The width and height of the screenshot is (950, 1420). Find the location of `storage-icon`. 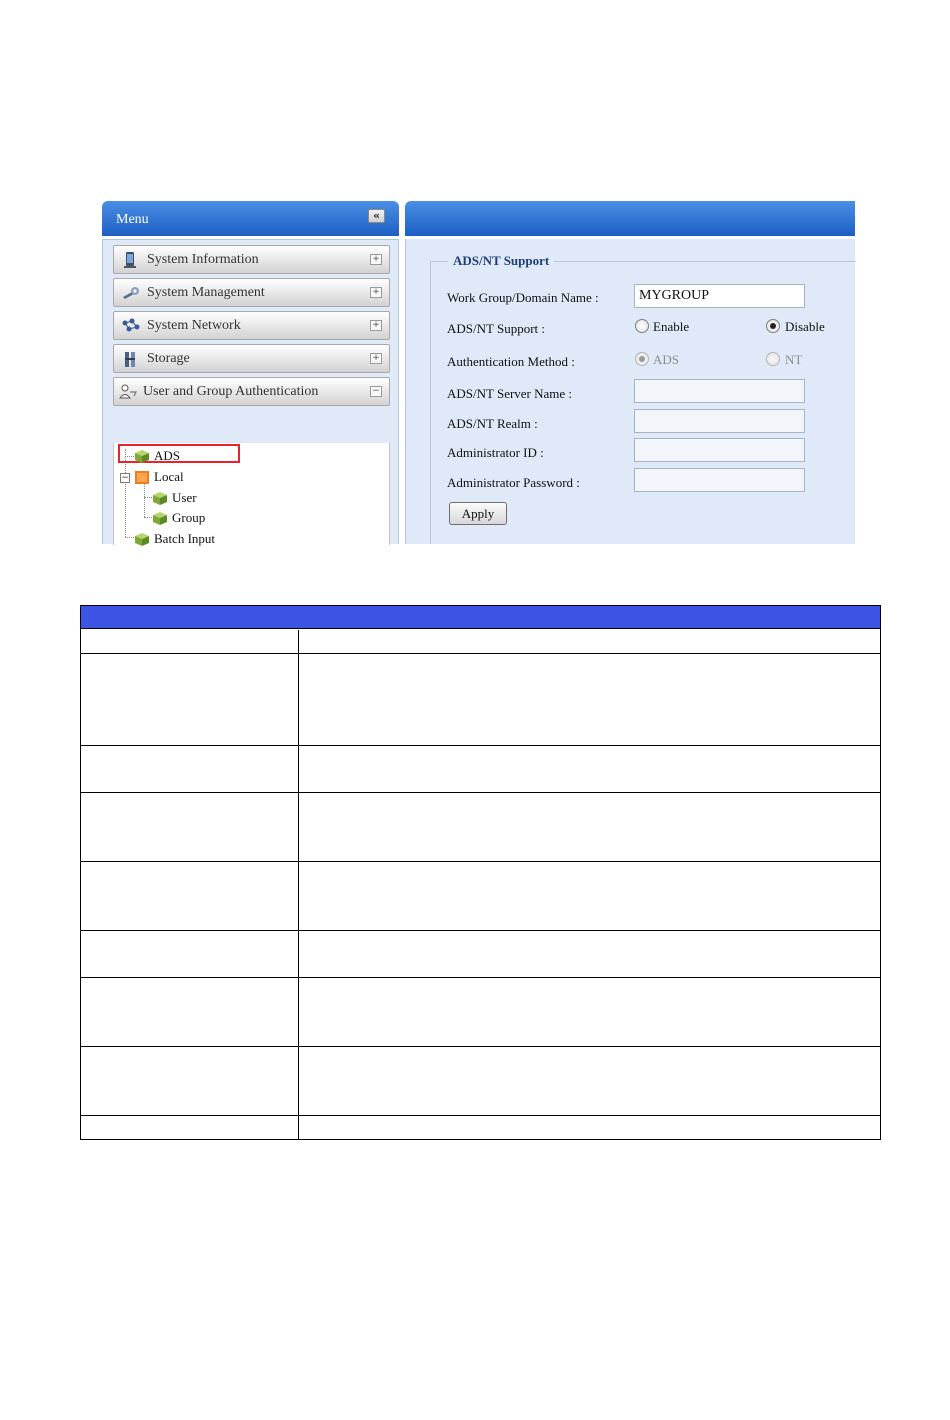

storage-icon is located at coordinates (130, 359).